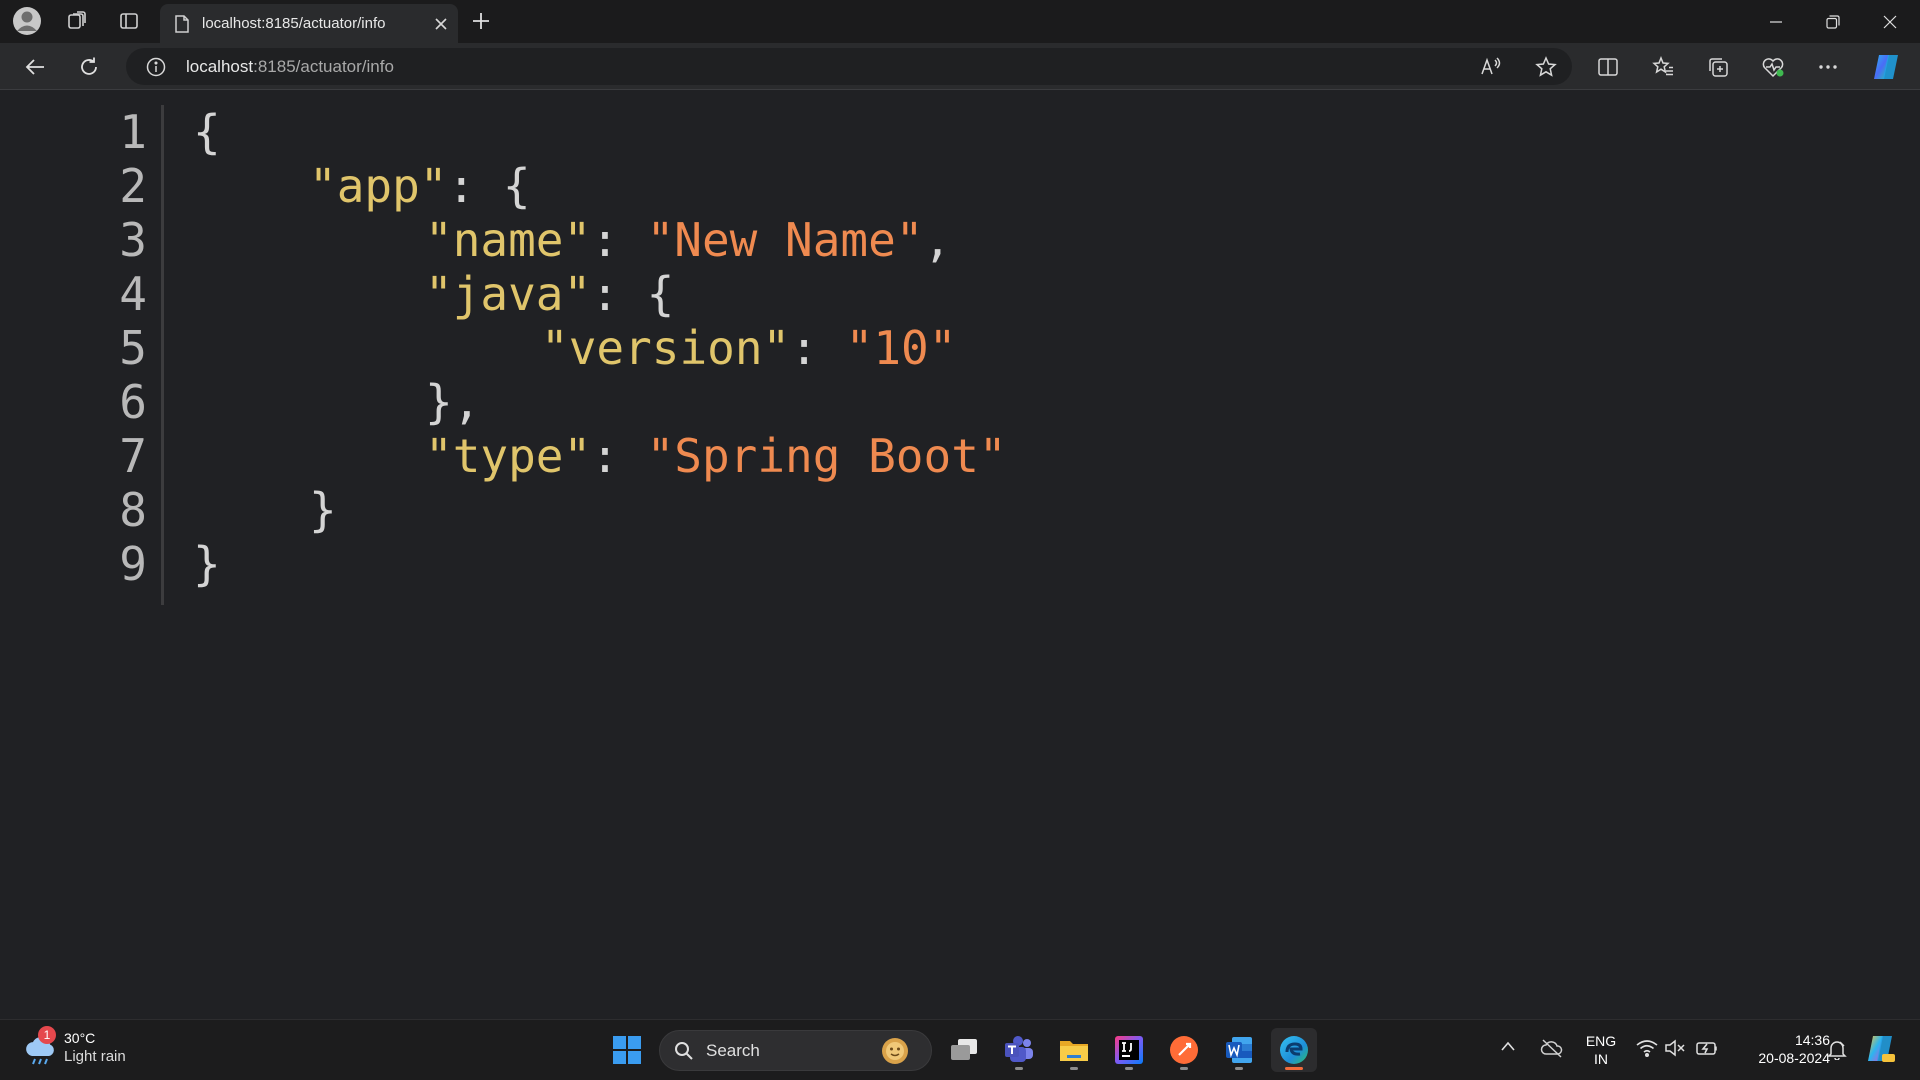  I want to click on weather-widget: 1 30°C Light rain, so click(74, 1047).